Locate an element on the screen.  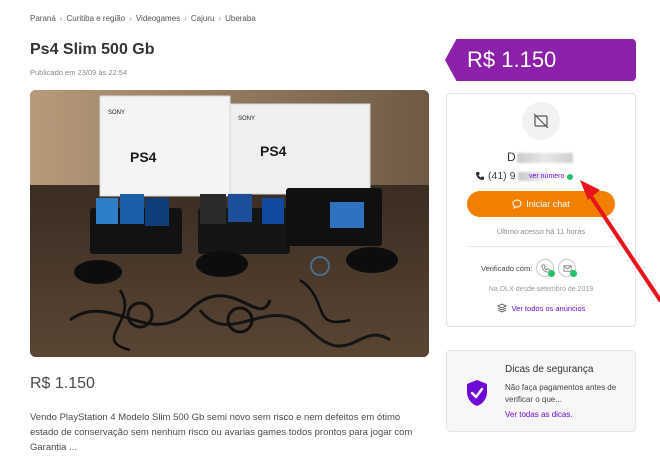
price-tag-value: R$ 1.150 is located at coordinates (512, 59).